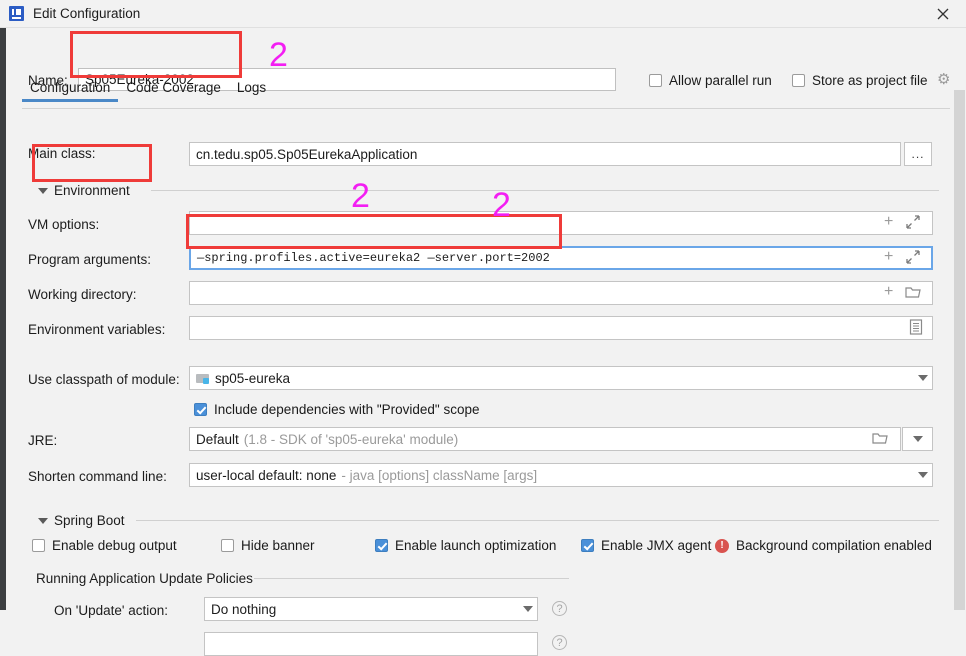 The height and width of the screenshot is (656, 966). Describe the element at coordinates (173, 87) in the screenshot. I see `tab-label: Code Coverage` at that location.